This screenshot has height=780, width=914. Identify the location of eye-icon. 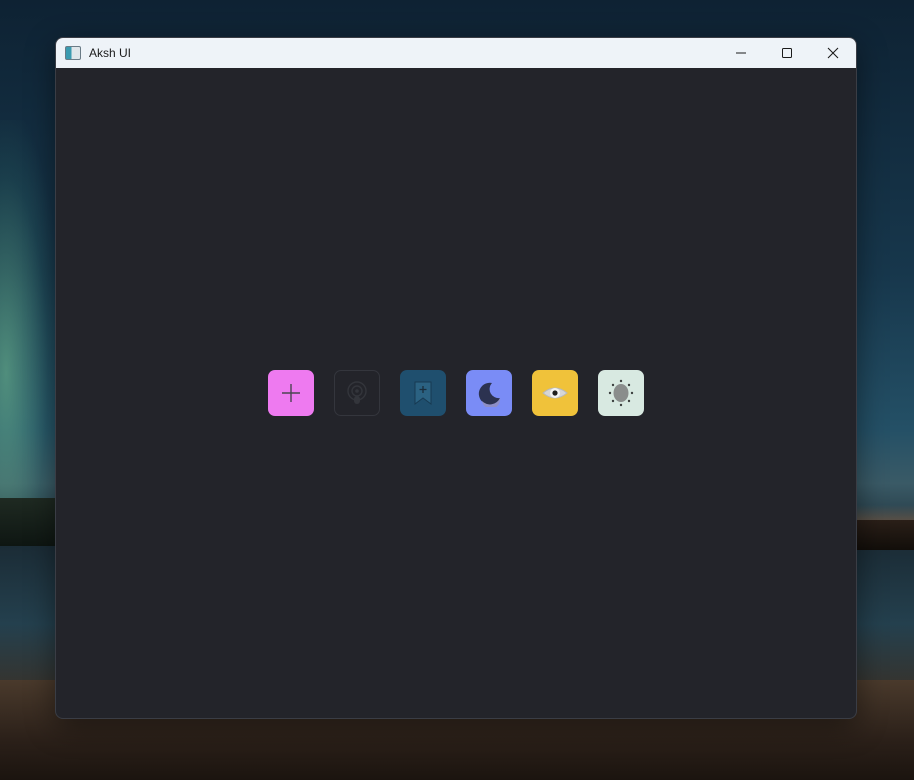
(555, 393).